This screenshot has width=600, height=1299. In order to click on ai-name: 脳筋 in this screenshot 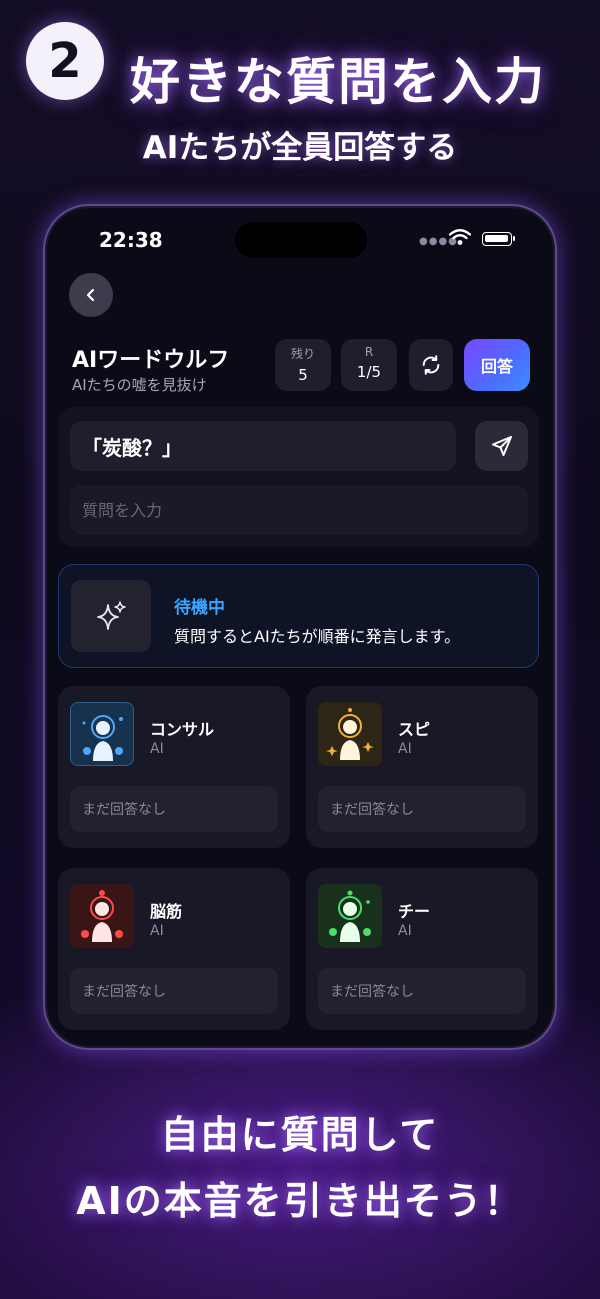, I will do `click(166, 911)`.